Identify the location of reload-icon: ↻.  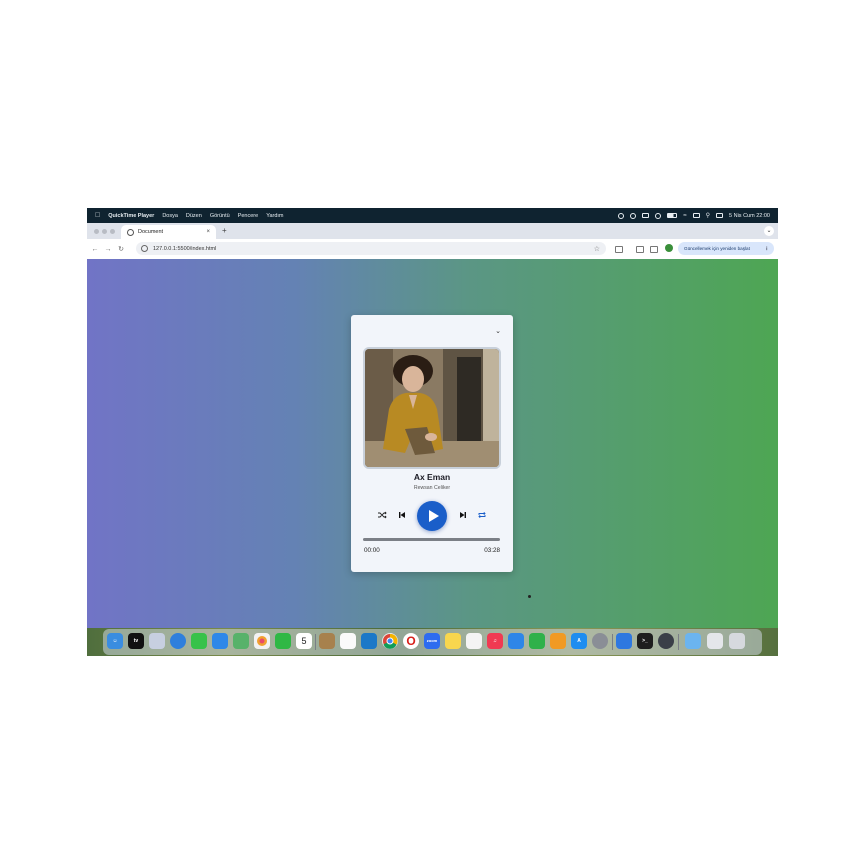
(121, 249).